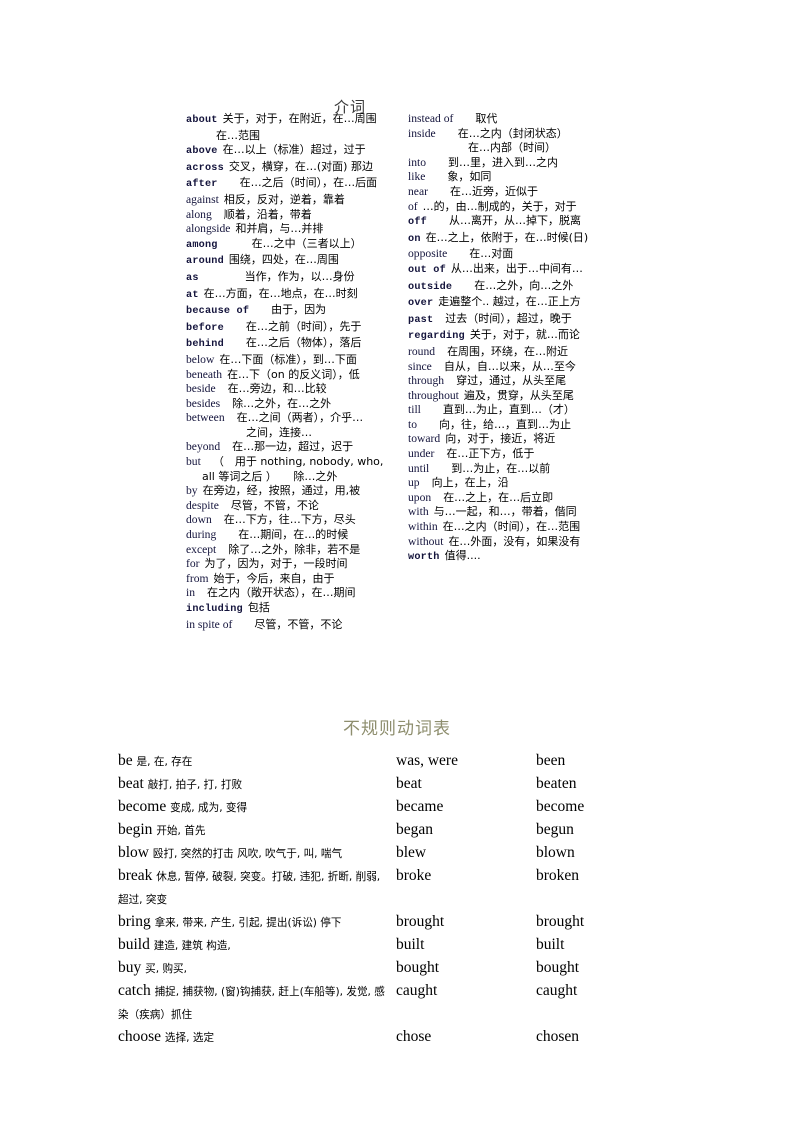 Image resolution: width=794 pixels, height=1123 pixels. Describe the element at coordinates (433, 395) in the screenshot. I see `preposition-word: throughout` at that location.